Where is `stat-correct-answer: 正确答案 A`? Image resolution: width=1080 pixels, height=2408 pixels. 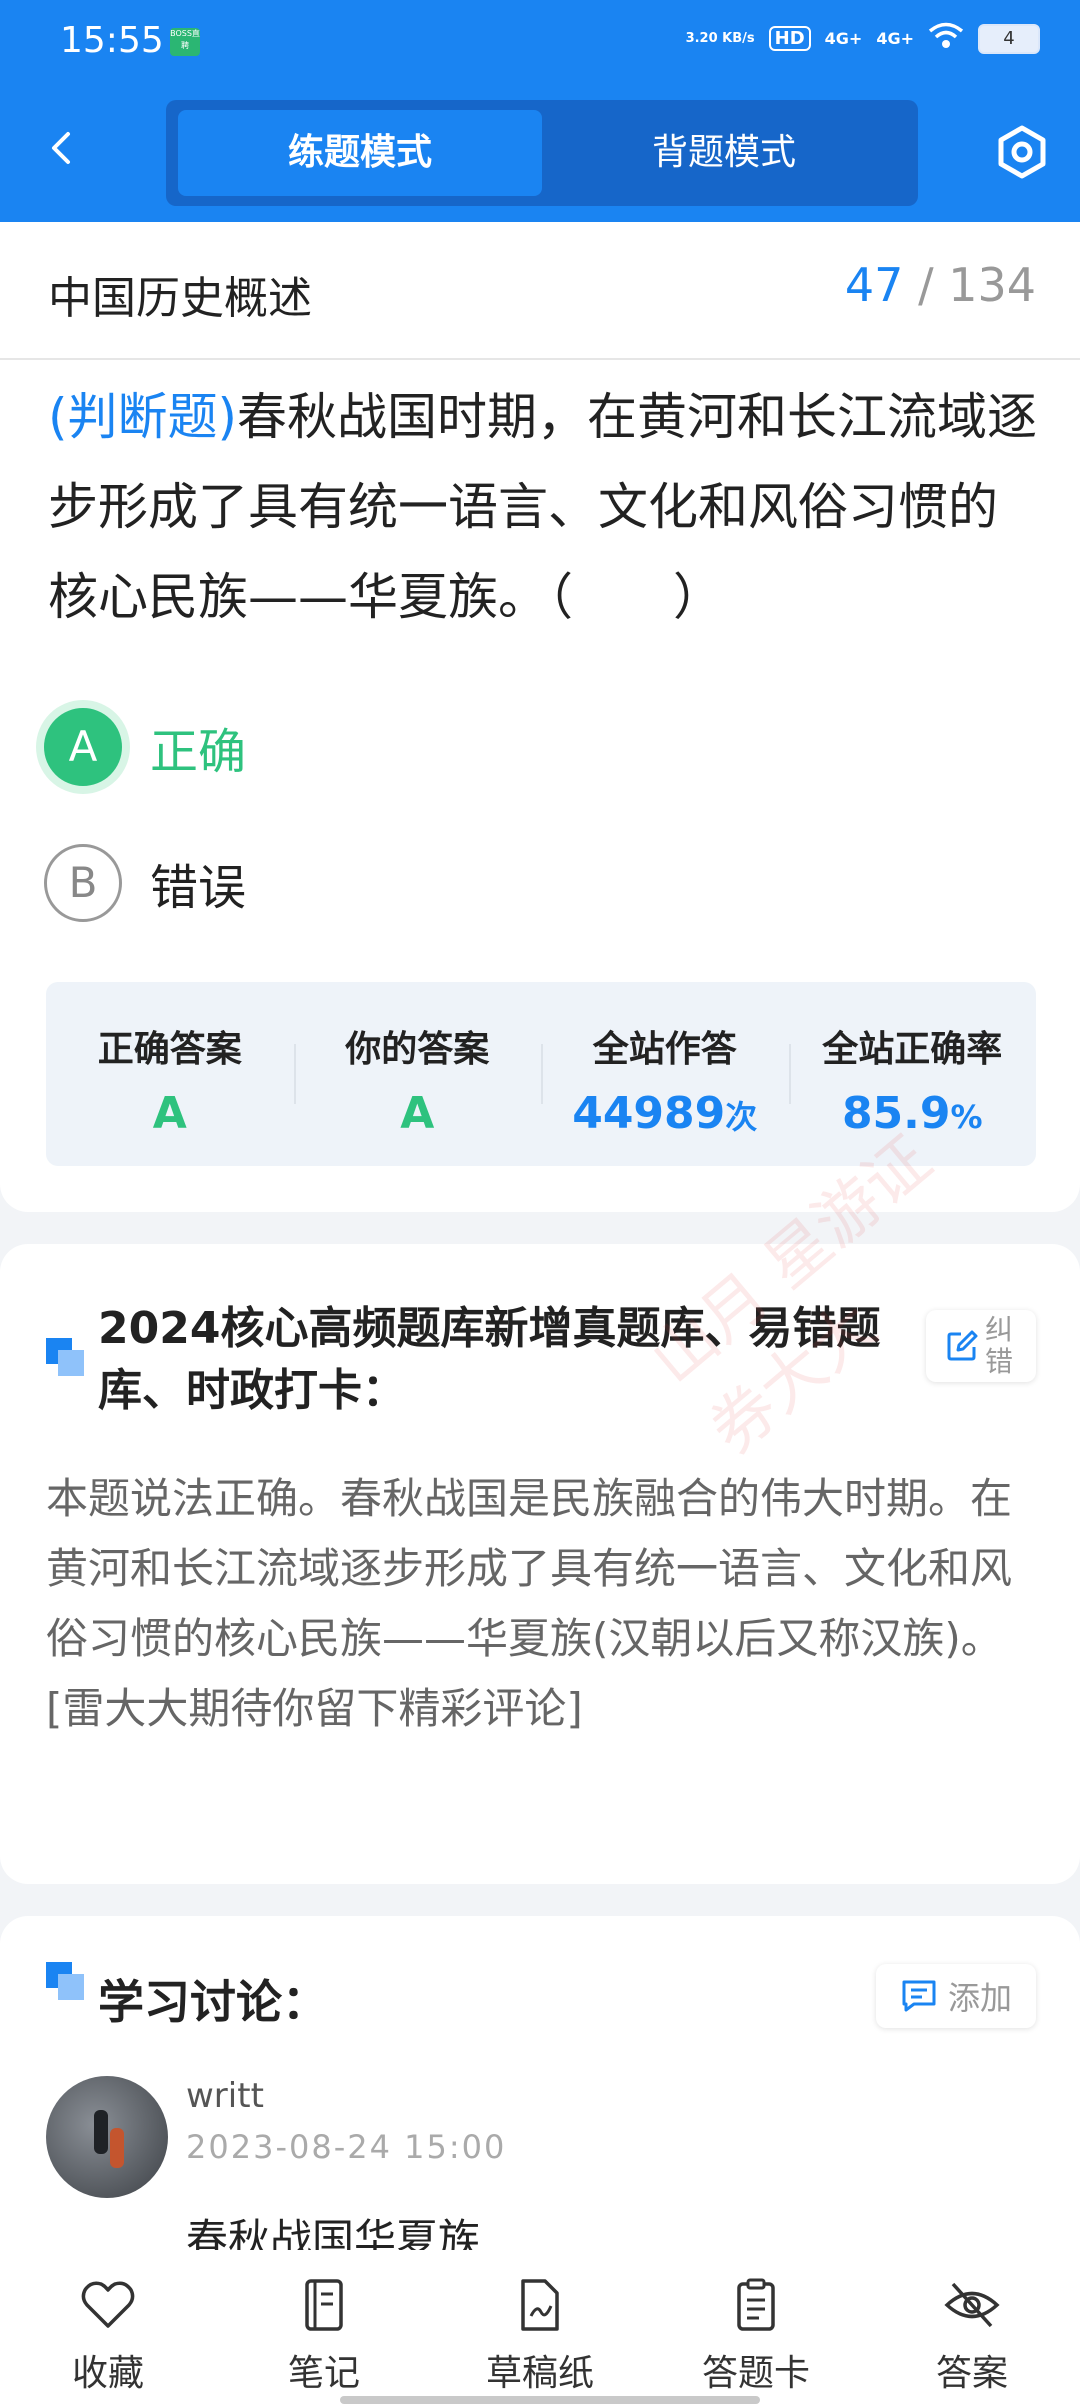
stat-correct-answer: 正确答案 A is located at coordinates (170, 1074).